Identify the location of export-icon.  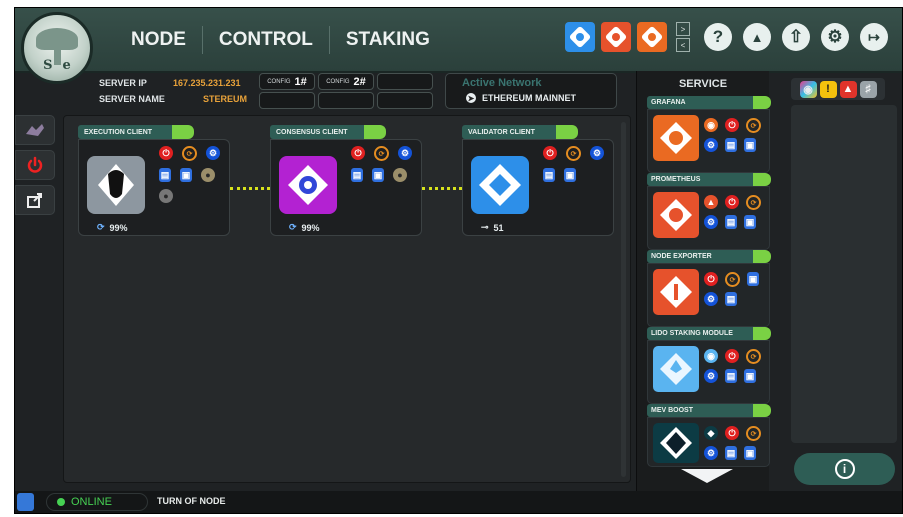
(35, 200).